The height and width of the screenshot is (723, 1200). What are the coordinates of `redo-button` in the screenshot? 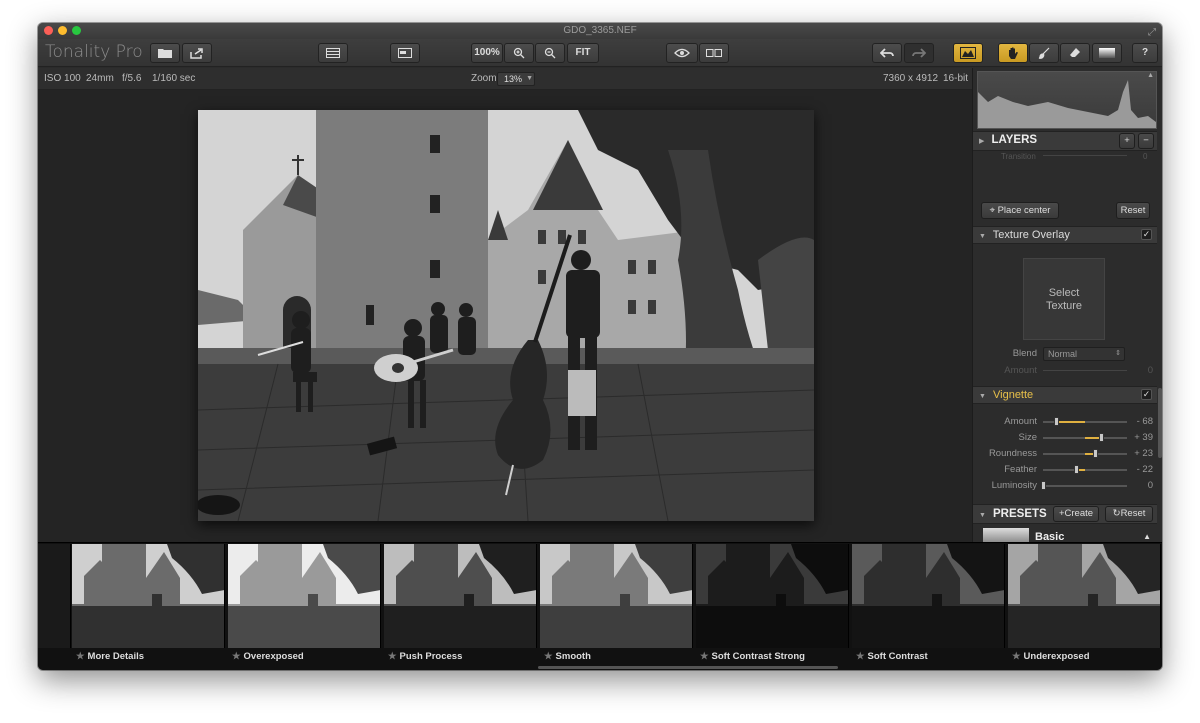 It's located at (919, 53).